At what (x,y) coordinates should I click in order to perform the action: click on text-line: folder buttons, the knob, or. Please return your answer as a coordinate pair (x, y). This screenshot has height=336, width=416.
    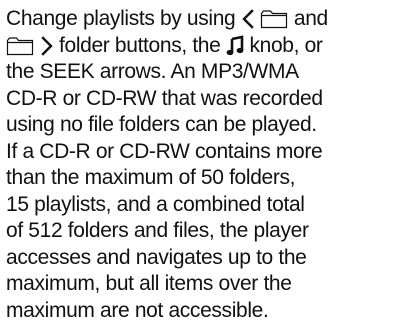
    Looking at the image, I should click on (211, 46).